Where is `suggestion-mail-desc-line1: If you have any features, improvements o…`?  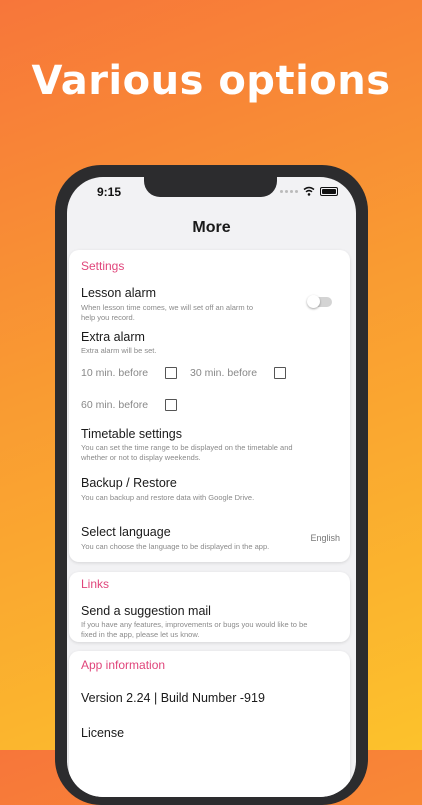
suggestion-mail-desc-line1: If you have any features, improvements o… is located at coordinates (194, 624).